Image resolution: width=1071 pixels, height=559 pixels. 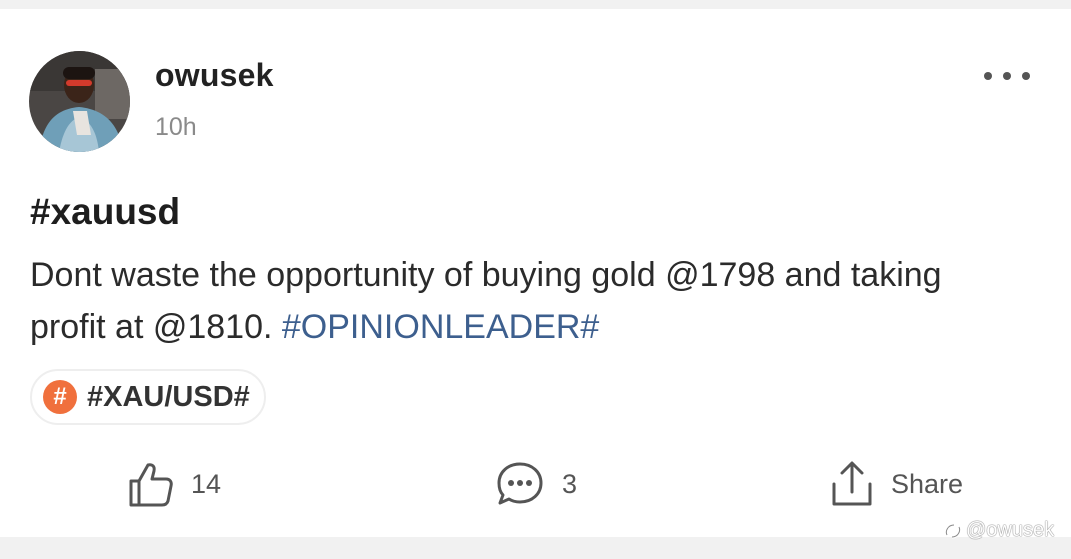 I want to click on topic-chip: # #XAU/USD#, so click(x=148, y=397).